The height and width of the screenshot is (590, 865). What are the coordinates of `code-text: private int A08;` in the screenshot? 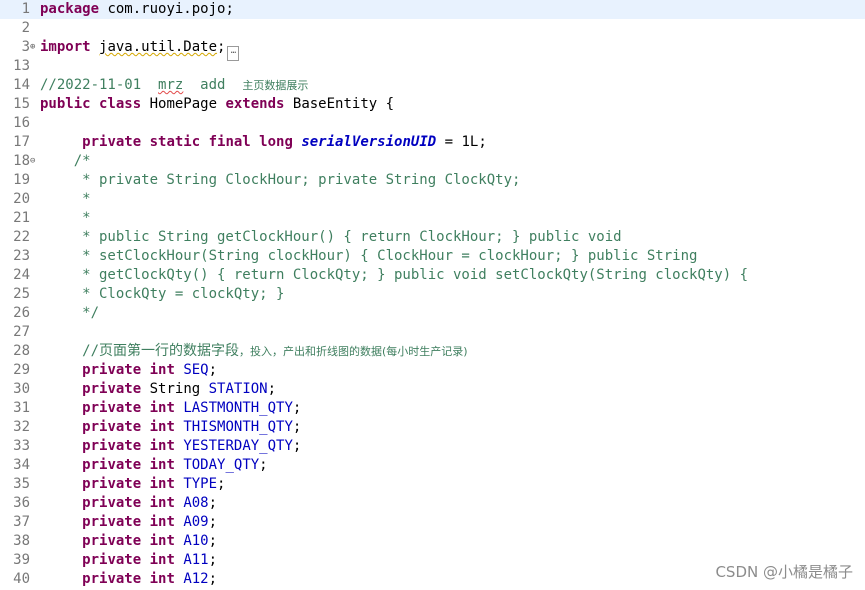 It's located at (128, 503).